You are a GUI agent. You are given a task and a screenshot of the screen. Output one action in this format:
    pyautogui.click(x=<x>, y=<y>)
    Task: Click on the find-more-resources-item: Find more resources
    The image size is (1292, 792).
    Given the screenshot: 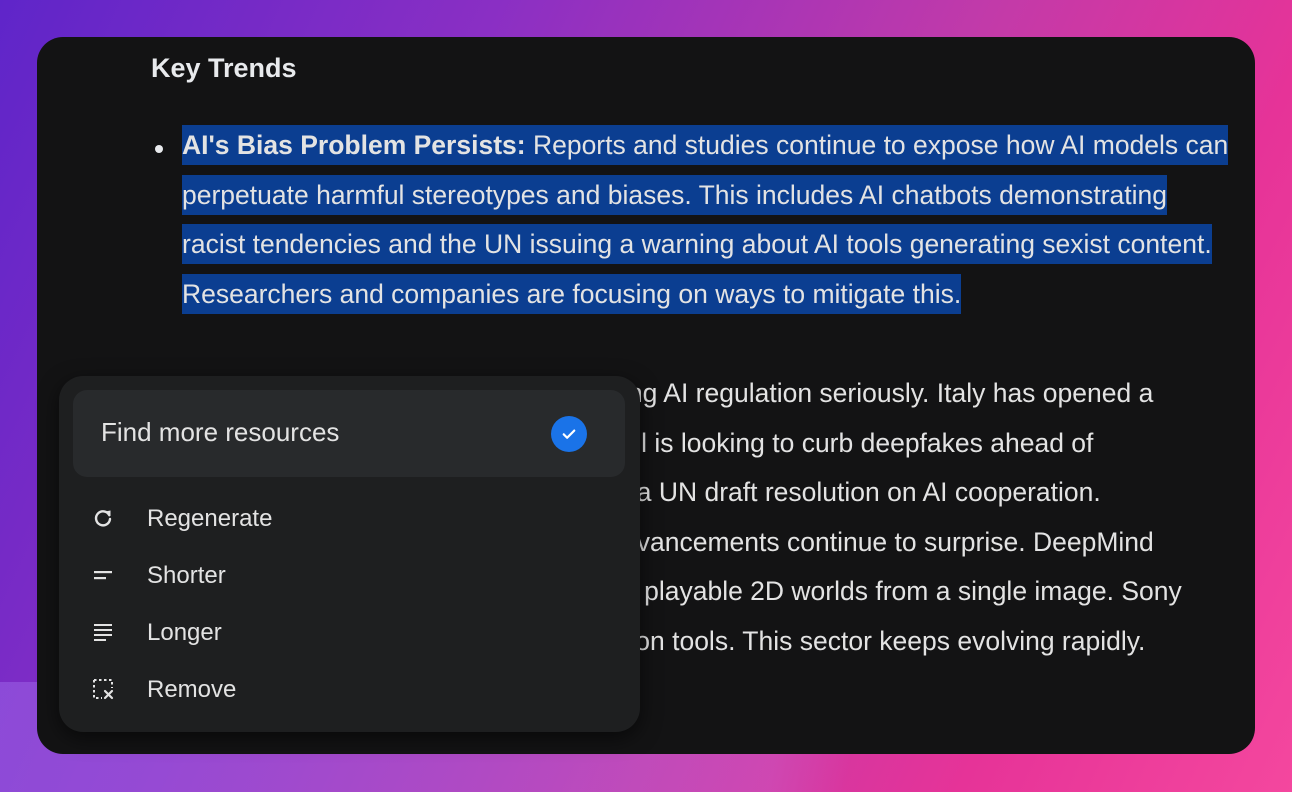 What is the action you would take?
    pyautogui.click(x=349, y=433)
    